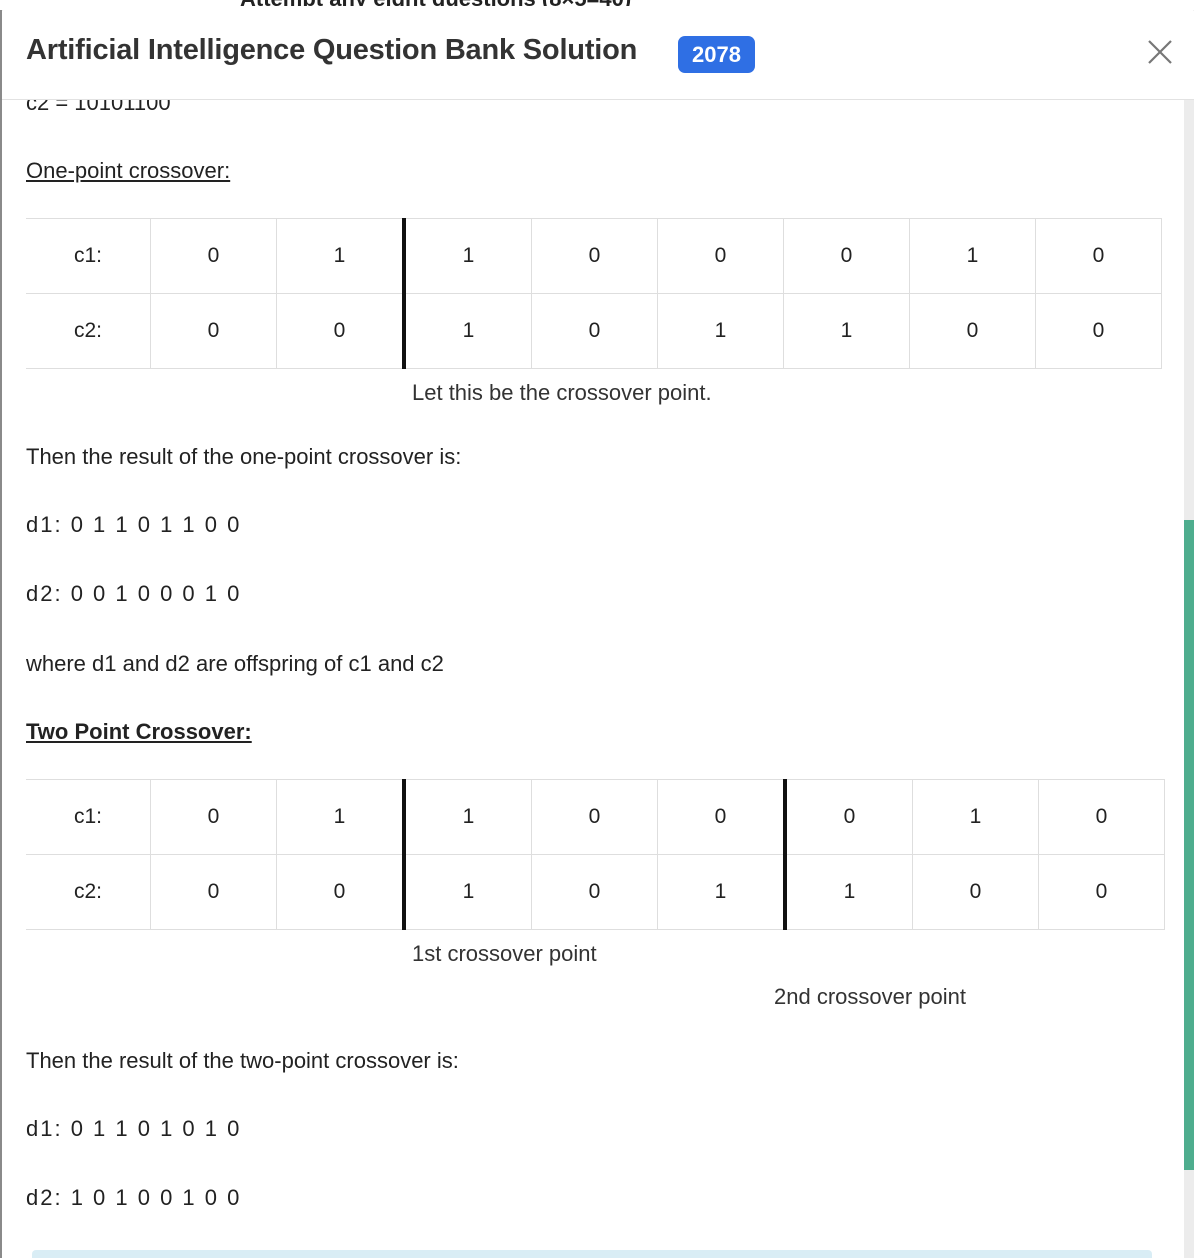  Describe the element at coordinates (134, 1128) in the screenshot. I see `offspring-d1-two-point: d1: 0 1 1 0 1 0 1 0` at that location.